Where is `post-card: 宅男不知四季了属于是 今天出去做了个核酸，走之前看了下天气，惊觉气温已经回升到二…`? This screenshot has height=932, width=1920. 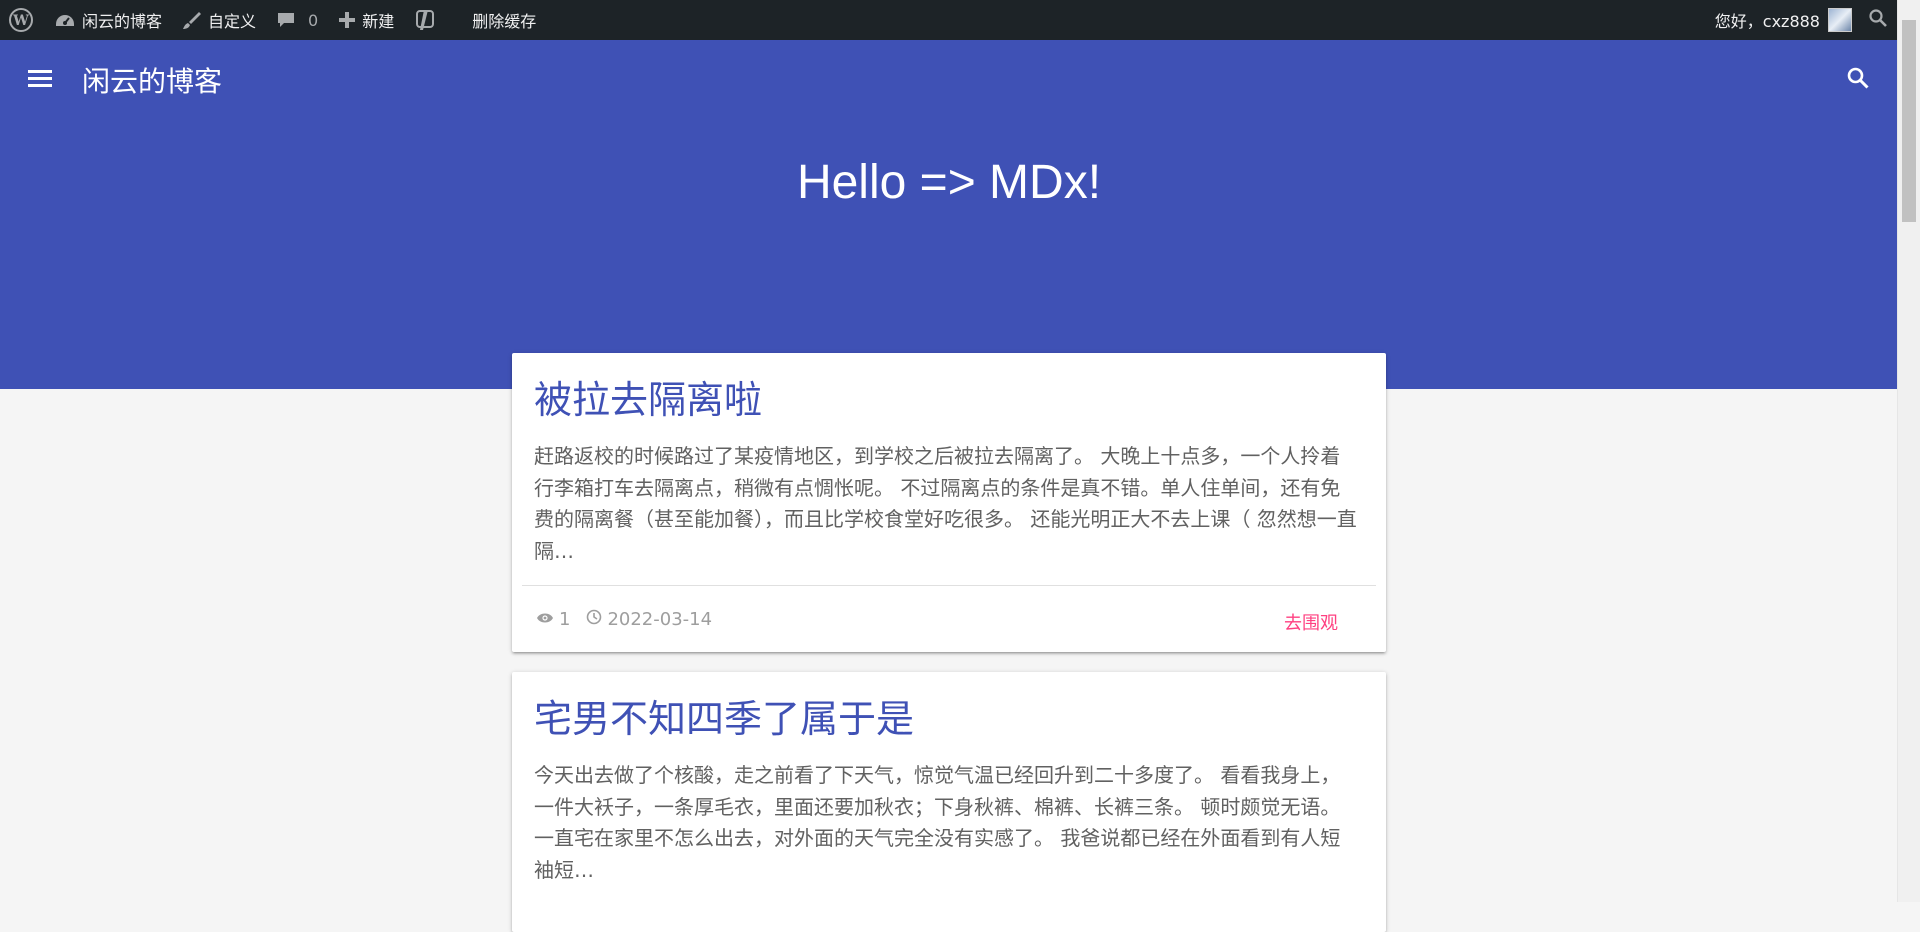
post-card: 宅男不知四季了属于是 今天出去做了个核酸，走之前看了下天气，惊觉气温已经回升到二… is located at coordinates (949, 802).